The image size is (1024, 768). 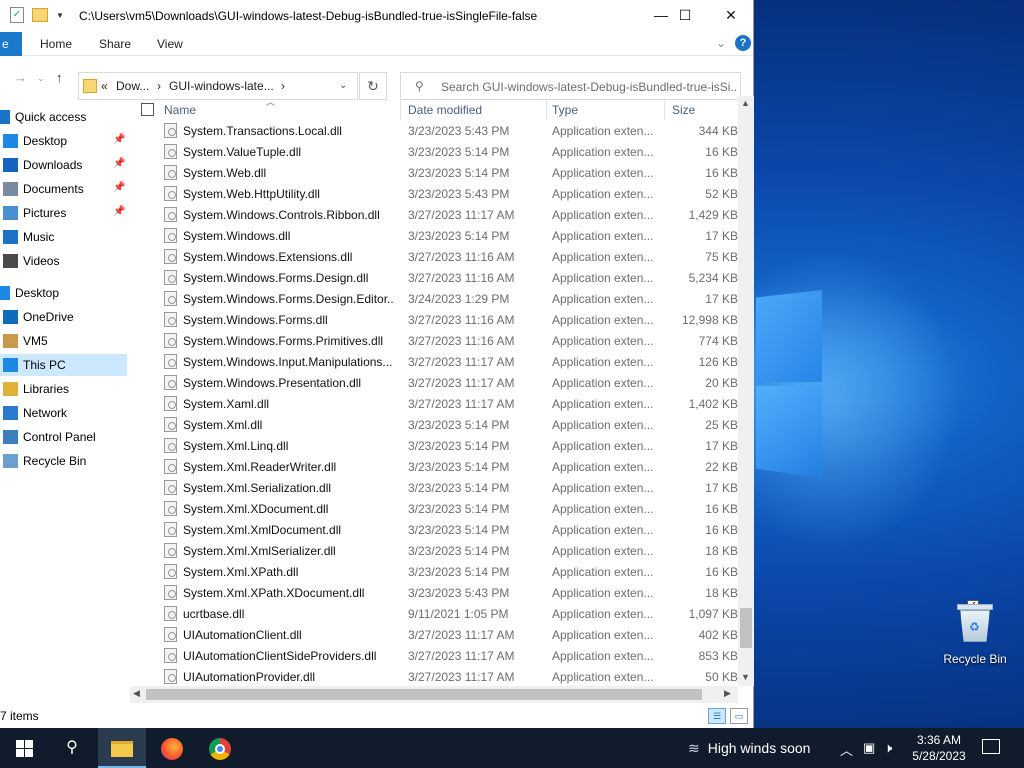 What do you see at coordinates (63, 261) in the screenshot?
I see `nav-item-videos: Videos` at bounding box center [63, 261].